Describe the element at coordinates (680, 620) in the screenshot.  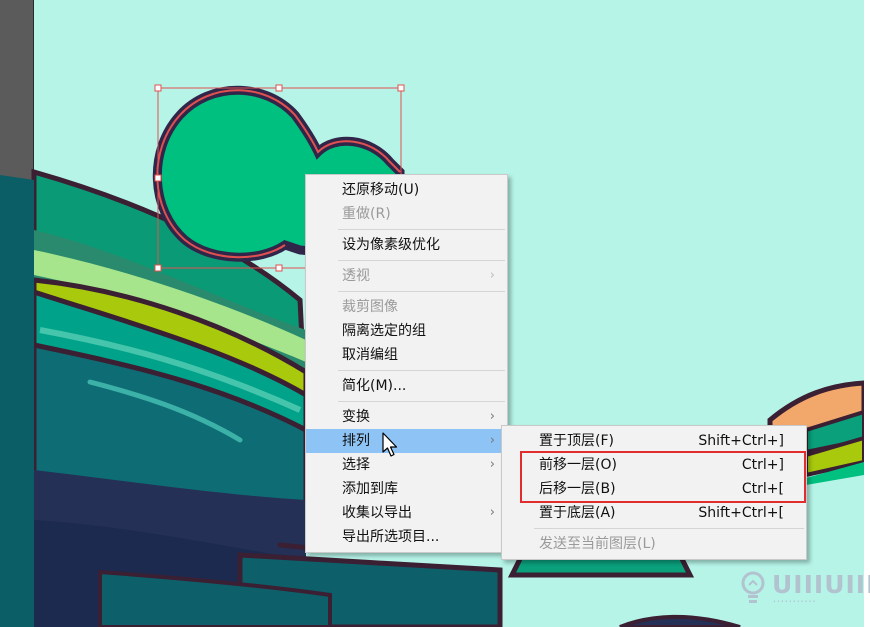
I see `ground-right` at that location.